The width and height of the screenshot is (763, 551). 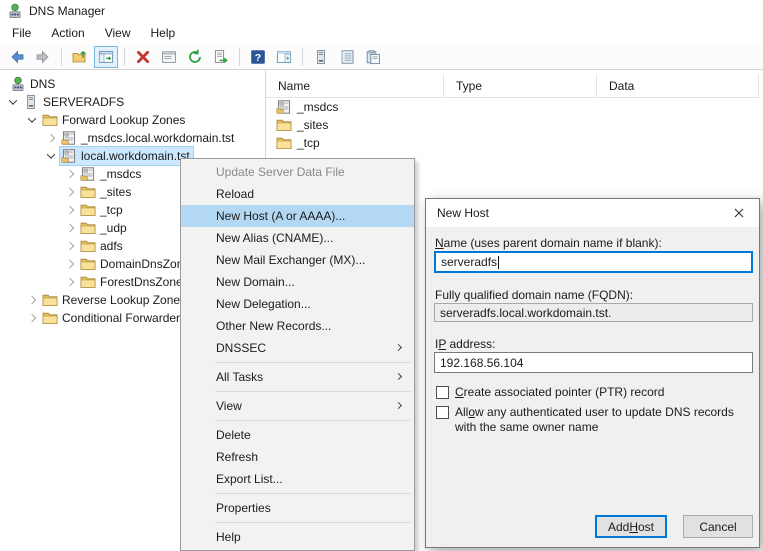 I want to click on ip-address-input: 192.168.56.104, so click(x=593, y=362).